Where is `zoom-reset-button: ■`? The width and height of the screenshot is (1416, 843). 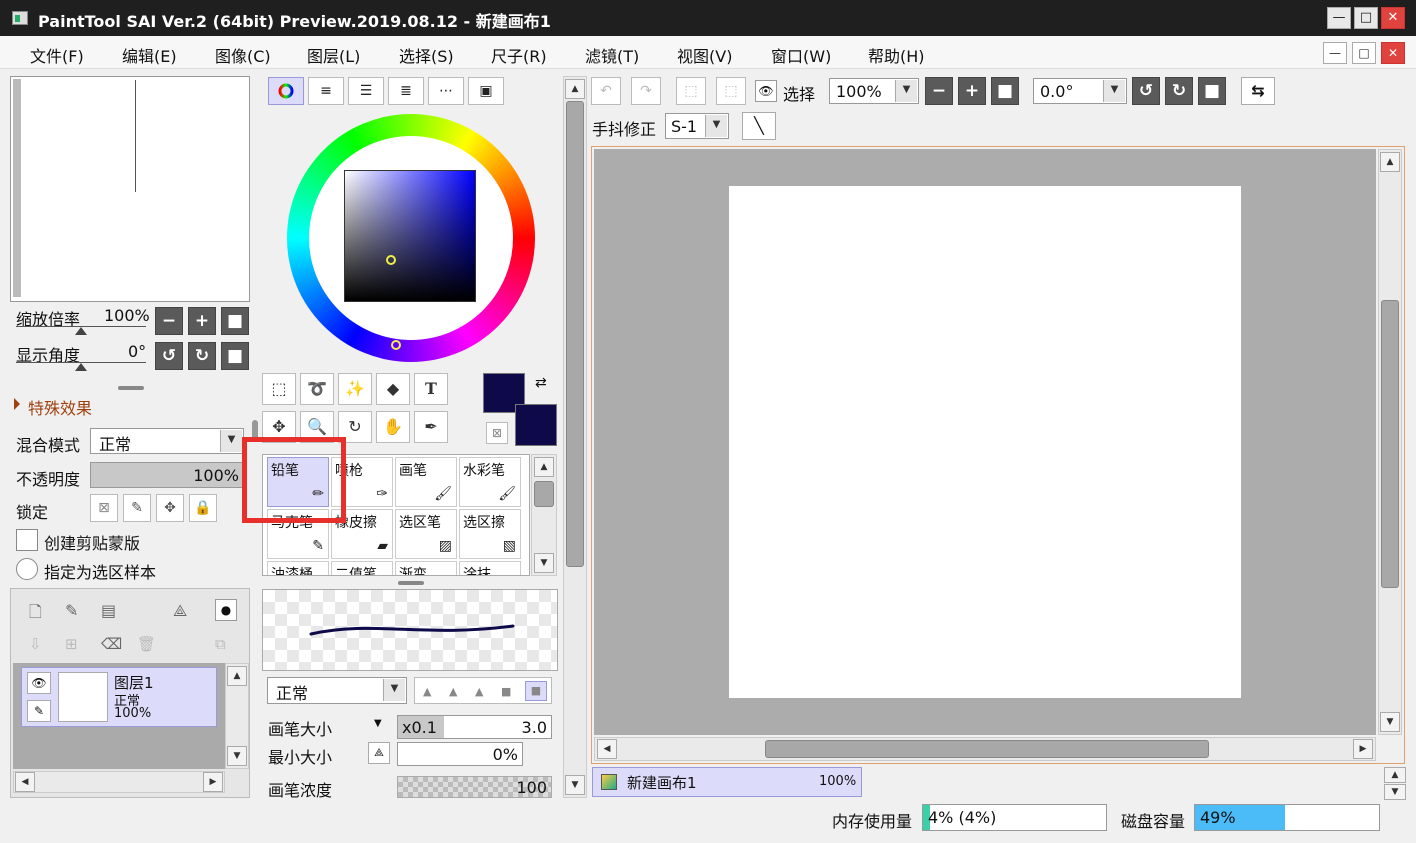 zoom-reset-button: ■ is located at coordinates (235, 321).